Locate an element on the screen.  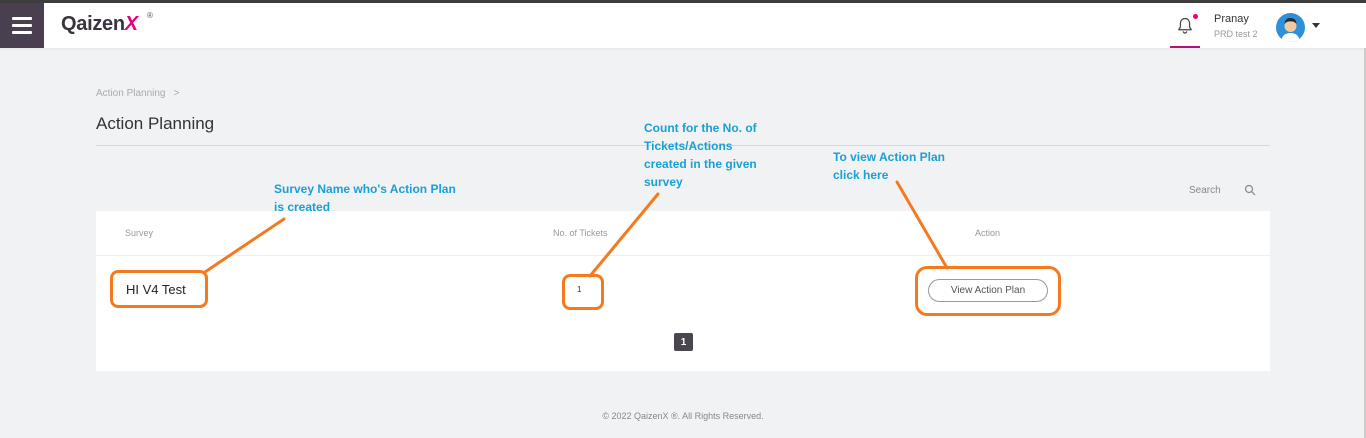
logo: QaizenX ® is located at coordinates (107, 25).